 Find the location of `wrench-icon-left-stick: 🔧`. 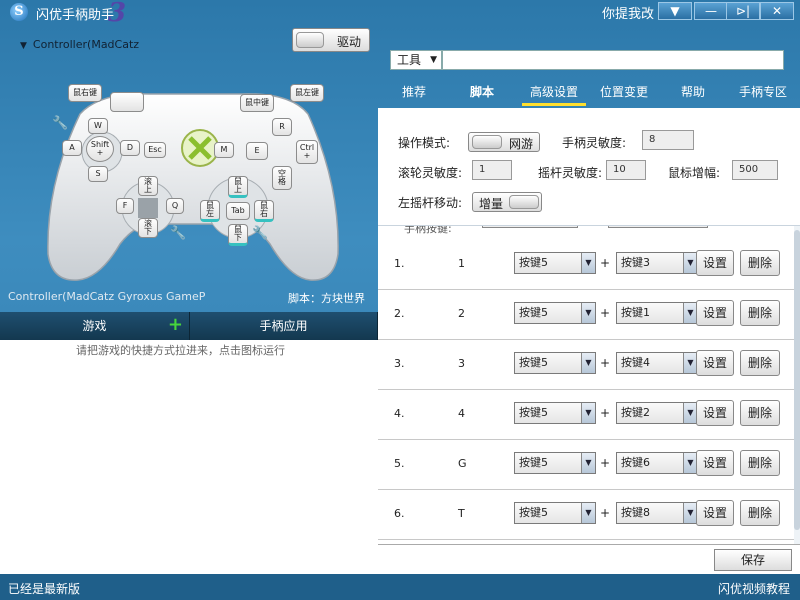

wrench-icon-left-stick: 🔧 is located at coordinates (178, 233).